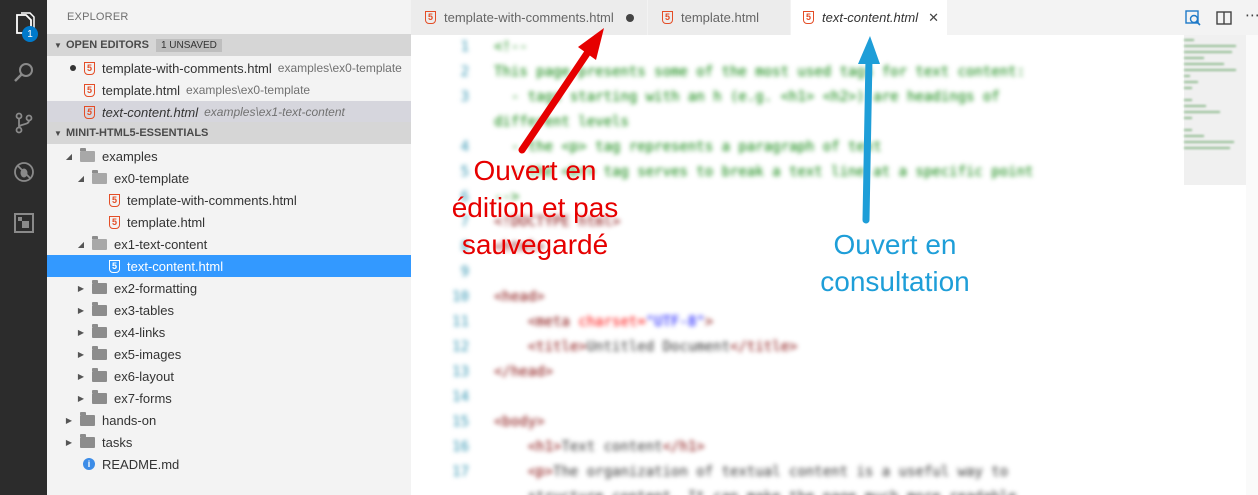 This screenshot has width=1258, height=495. I want to click on tree-file: i README.md, so click(229, 464).